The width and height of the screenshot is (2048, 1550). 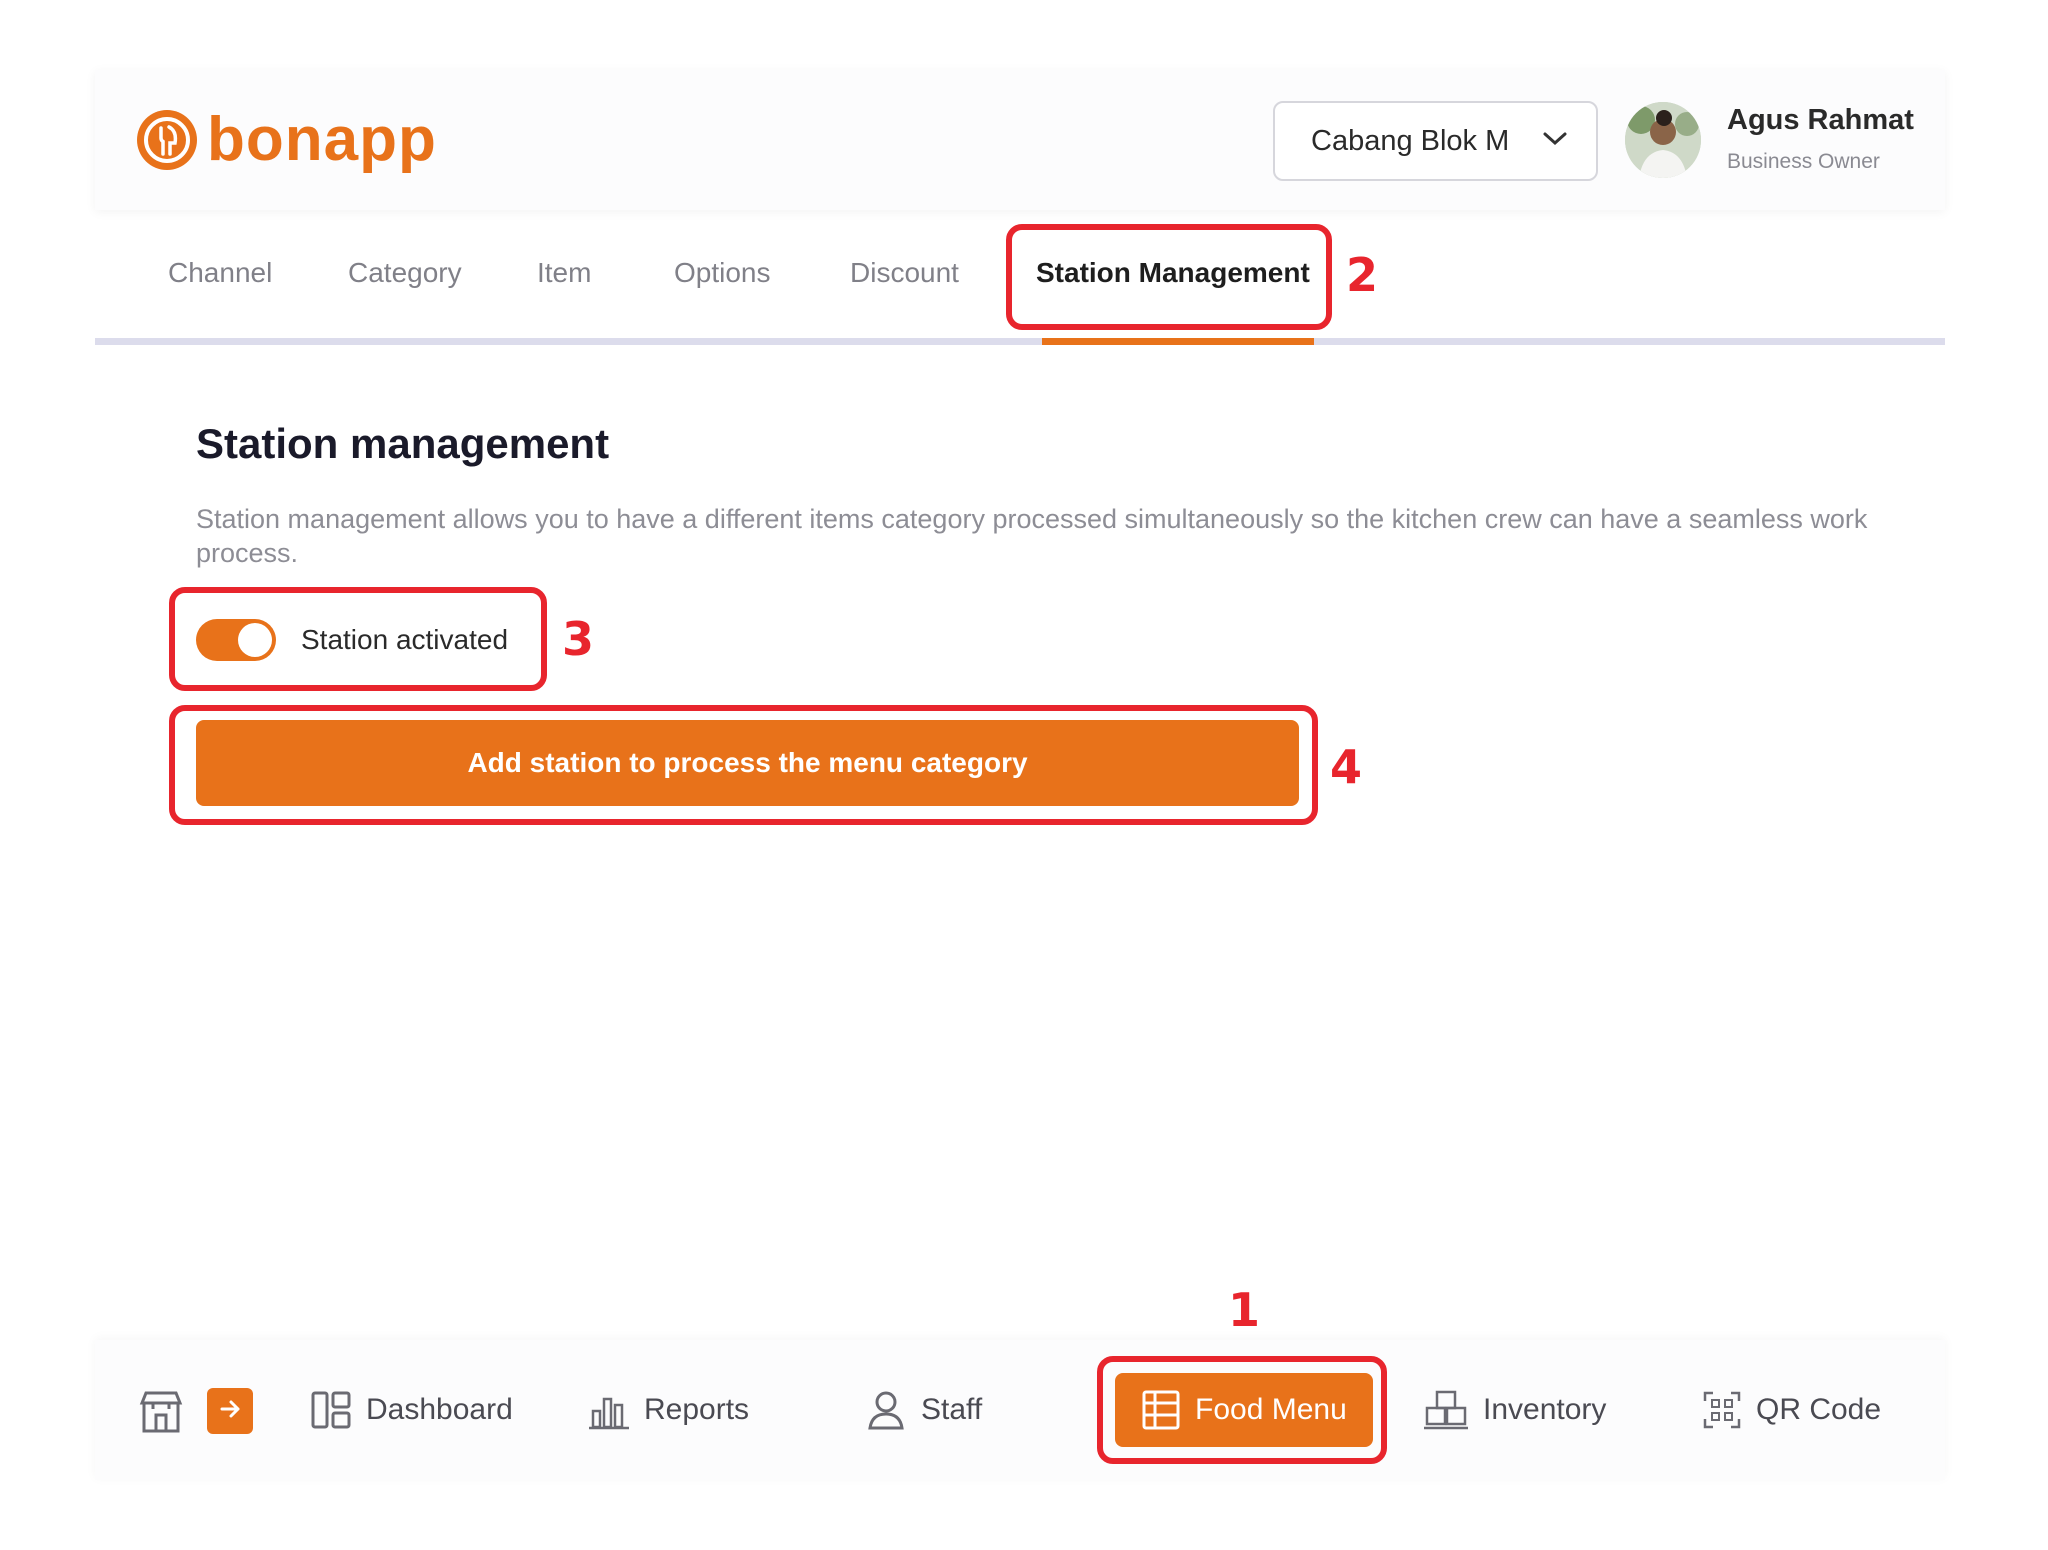 I want to click on tab-discount: Discount, so click(x=904, y=273).